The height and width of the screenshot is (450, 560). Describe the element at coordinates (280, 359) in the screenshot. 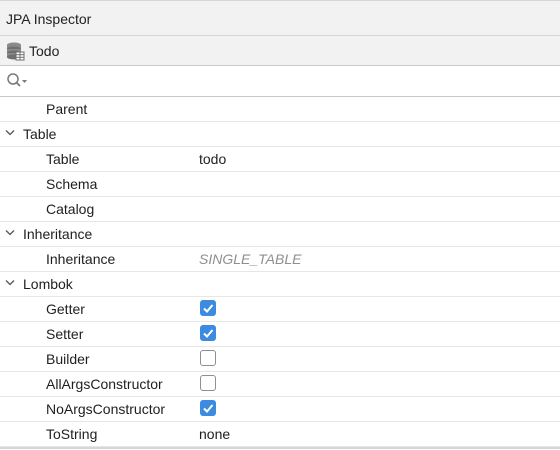

I see `property-row-builder: Builder` at that location.